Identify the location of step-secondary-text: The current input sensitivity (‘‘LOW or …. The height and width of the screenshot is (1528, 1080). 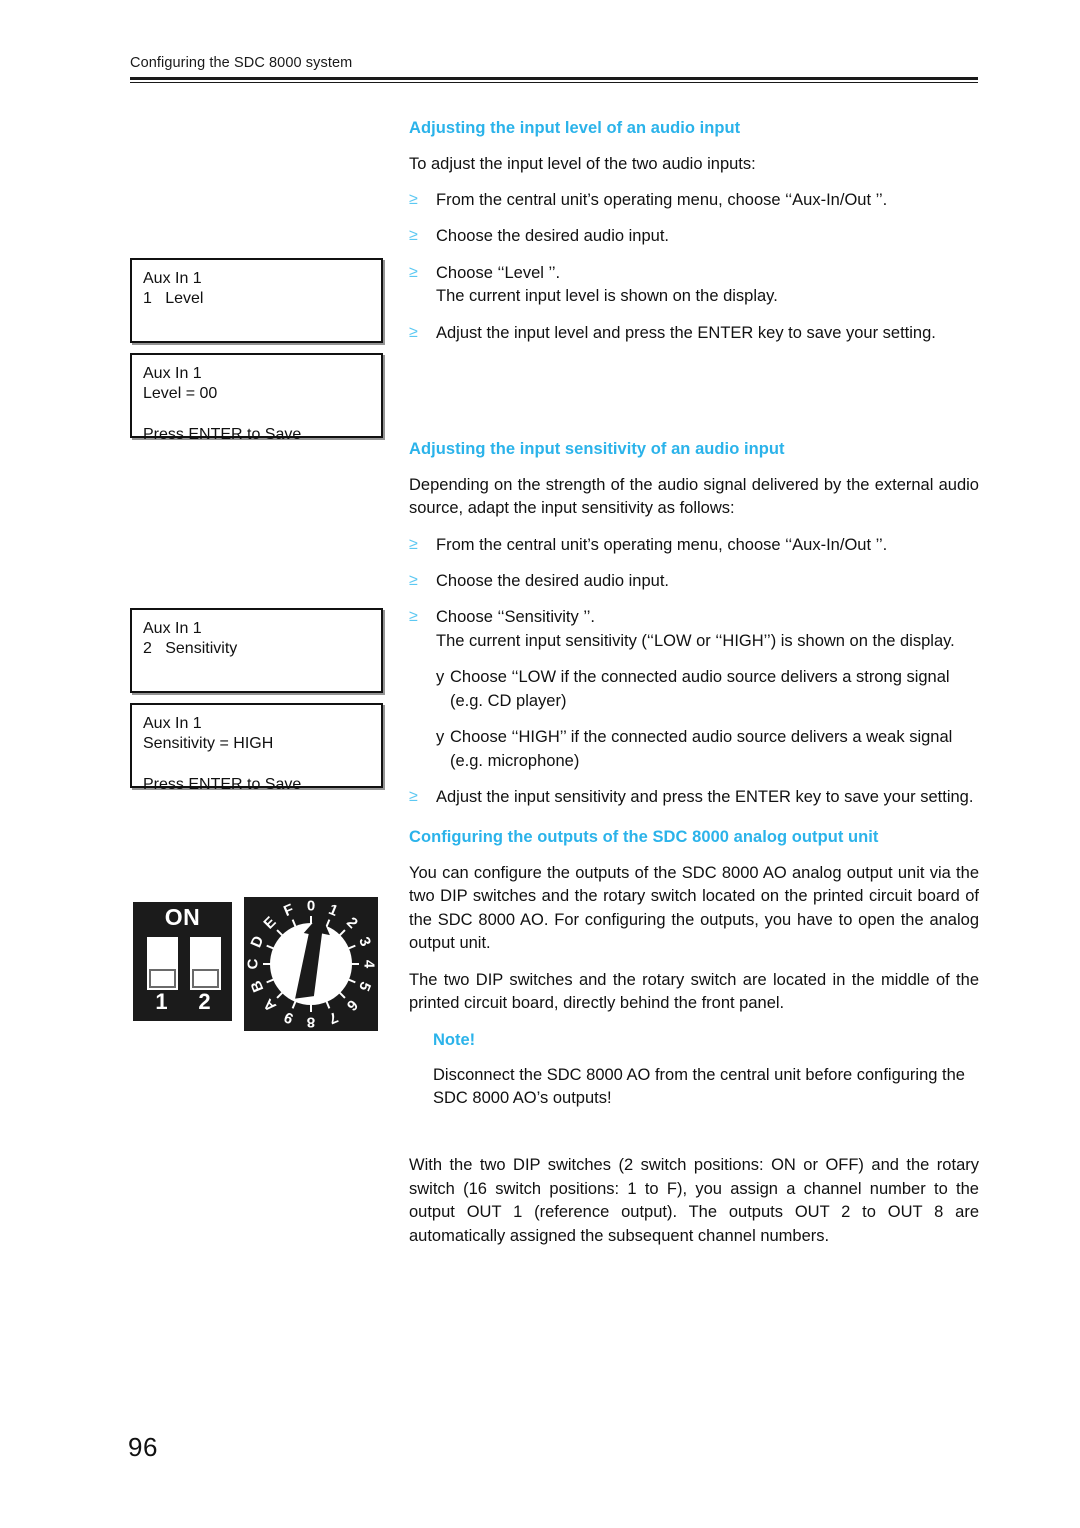
(695, 640).